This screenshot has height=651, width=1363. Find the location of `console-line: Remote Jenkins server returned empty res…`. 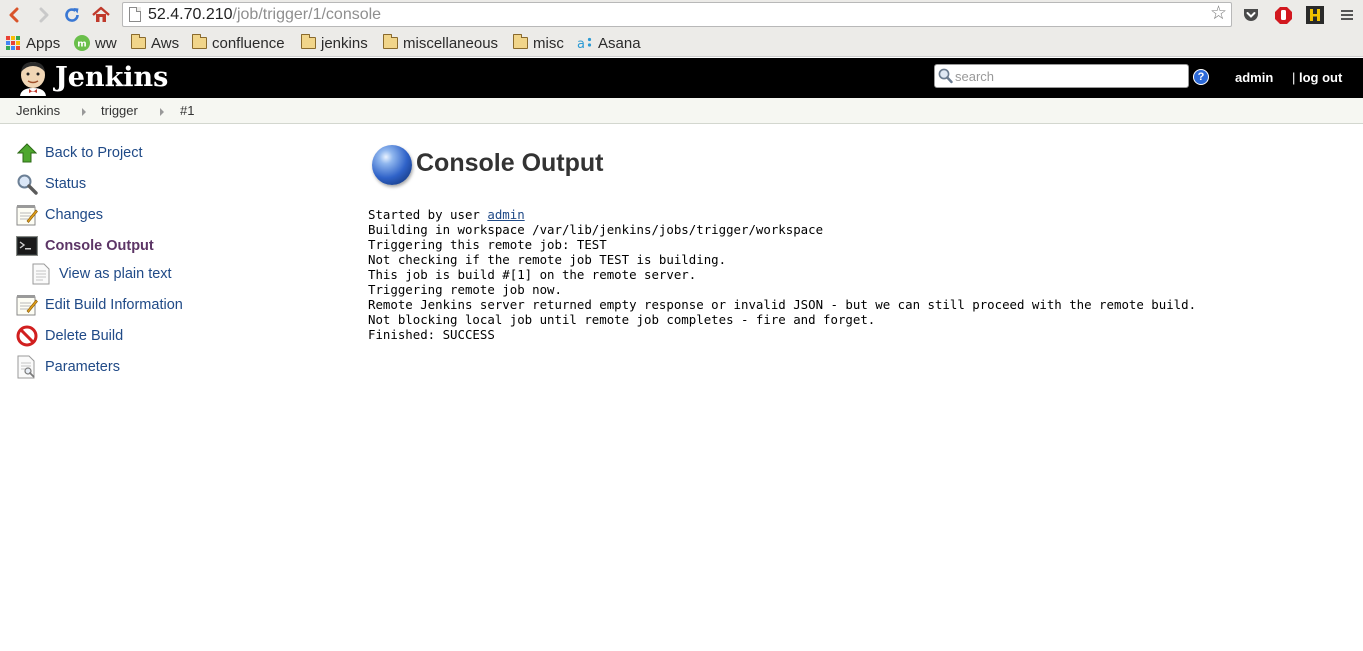

console-line: Remote Jenkins server returned empty res… is located at coordinates (782, 304).